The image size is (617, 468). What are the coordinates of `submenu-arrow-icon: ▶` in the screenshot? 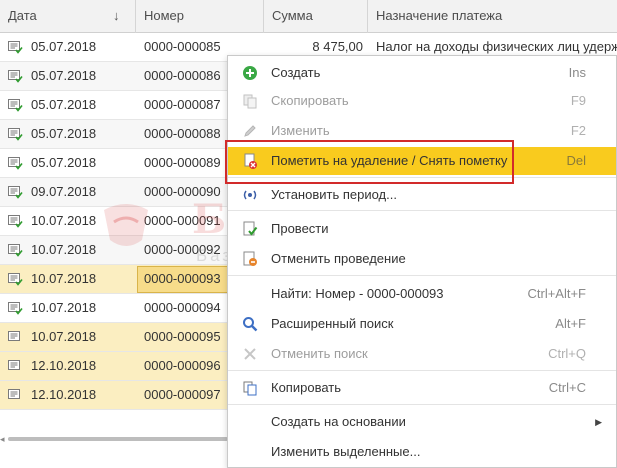 It's located at (598, 422).